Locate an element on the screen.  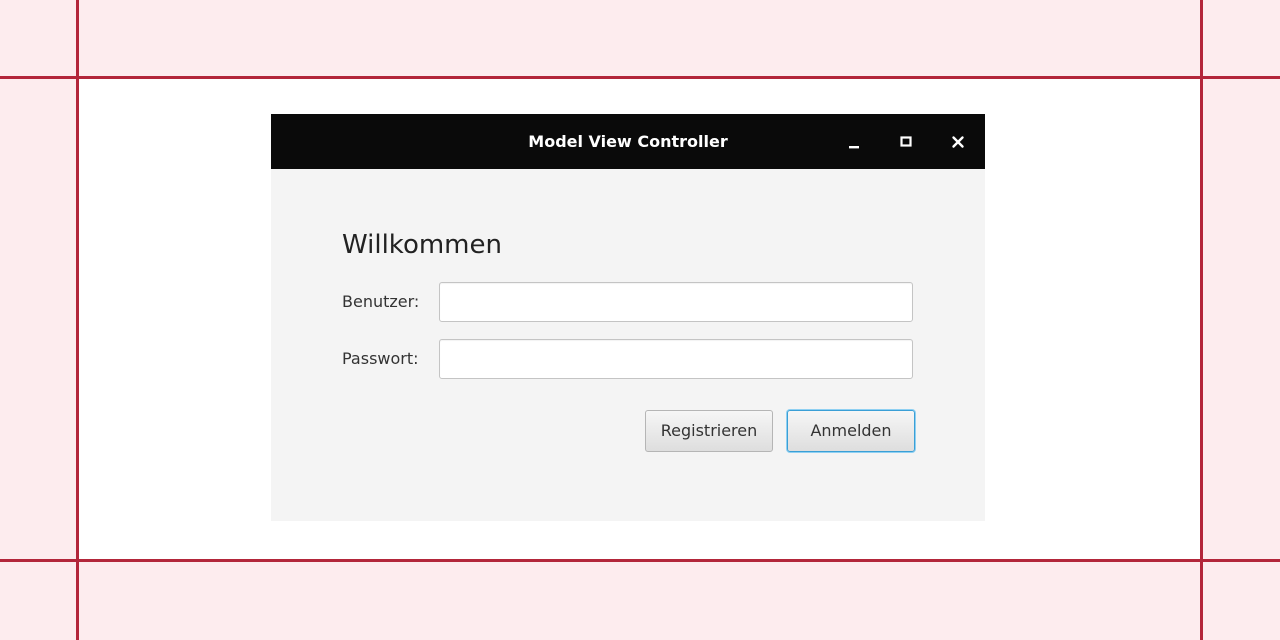
guide-line-right is located at coordinates (1201, 320).